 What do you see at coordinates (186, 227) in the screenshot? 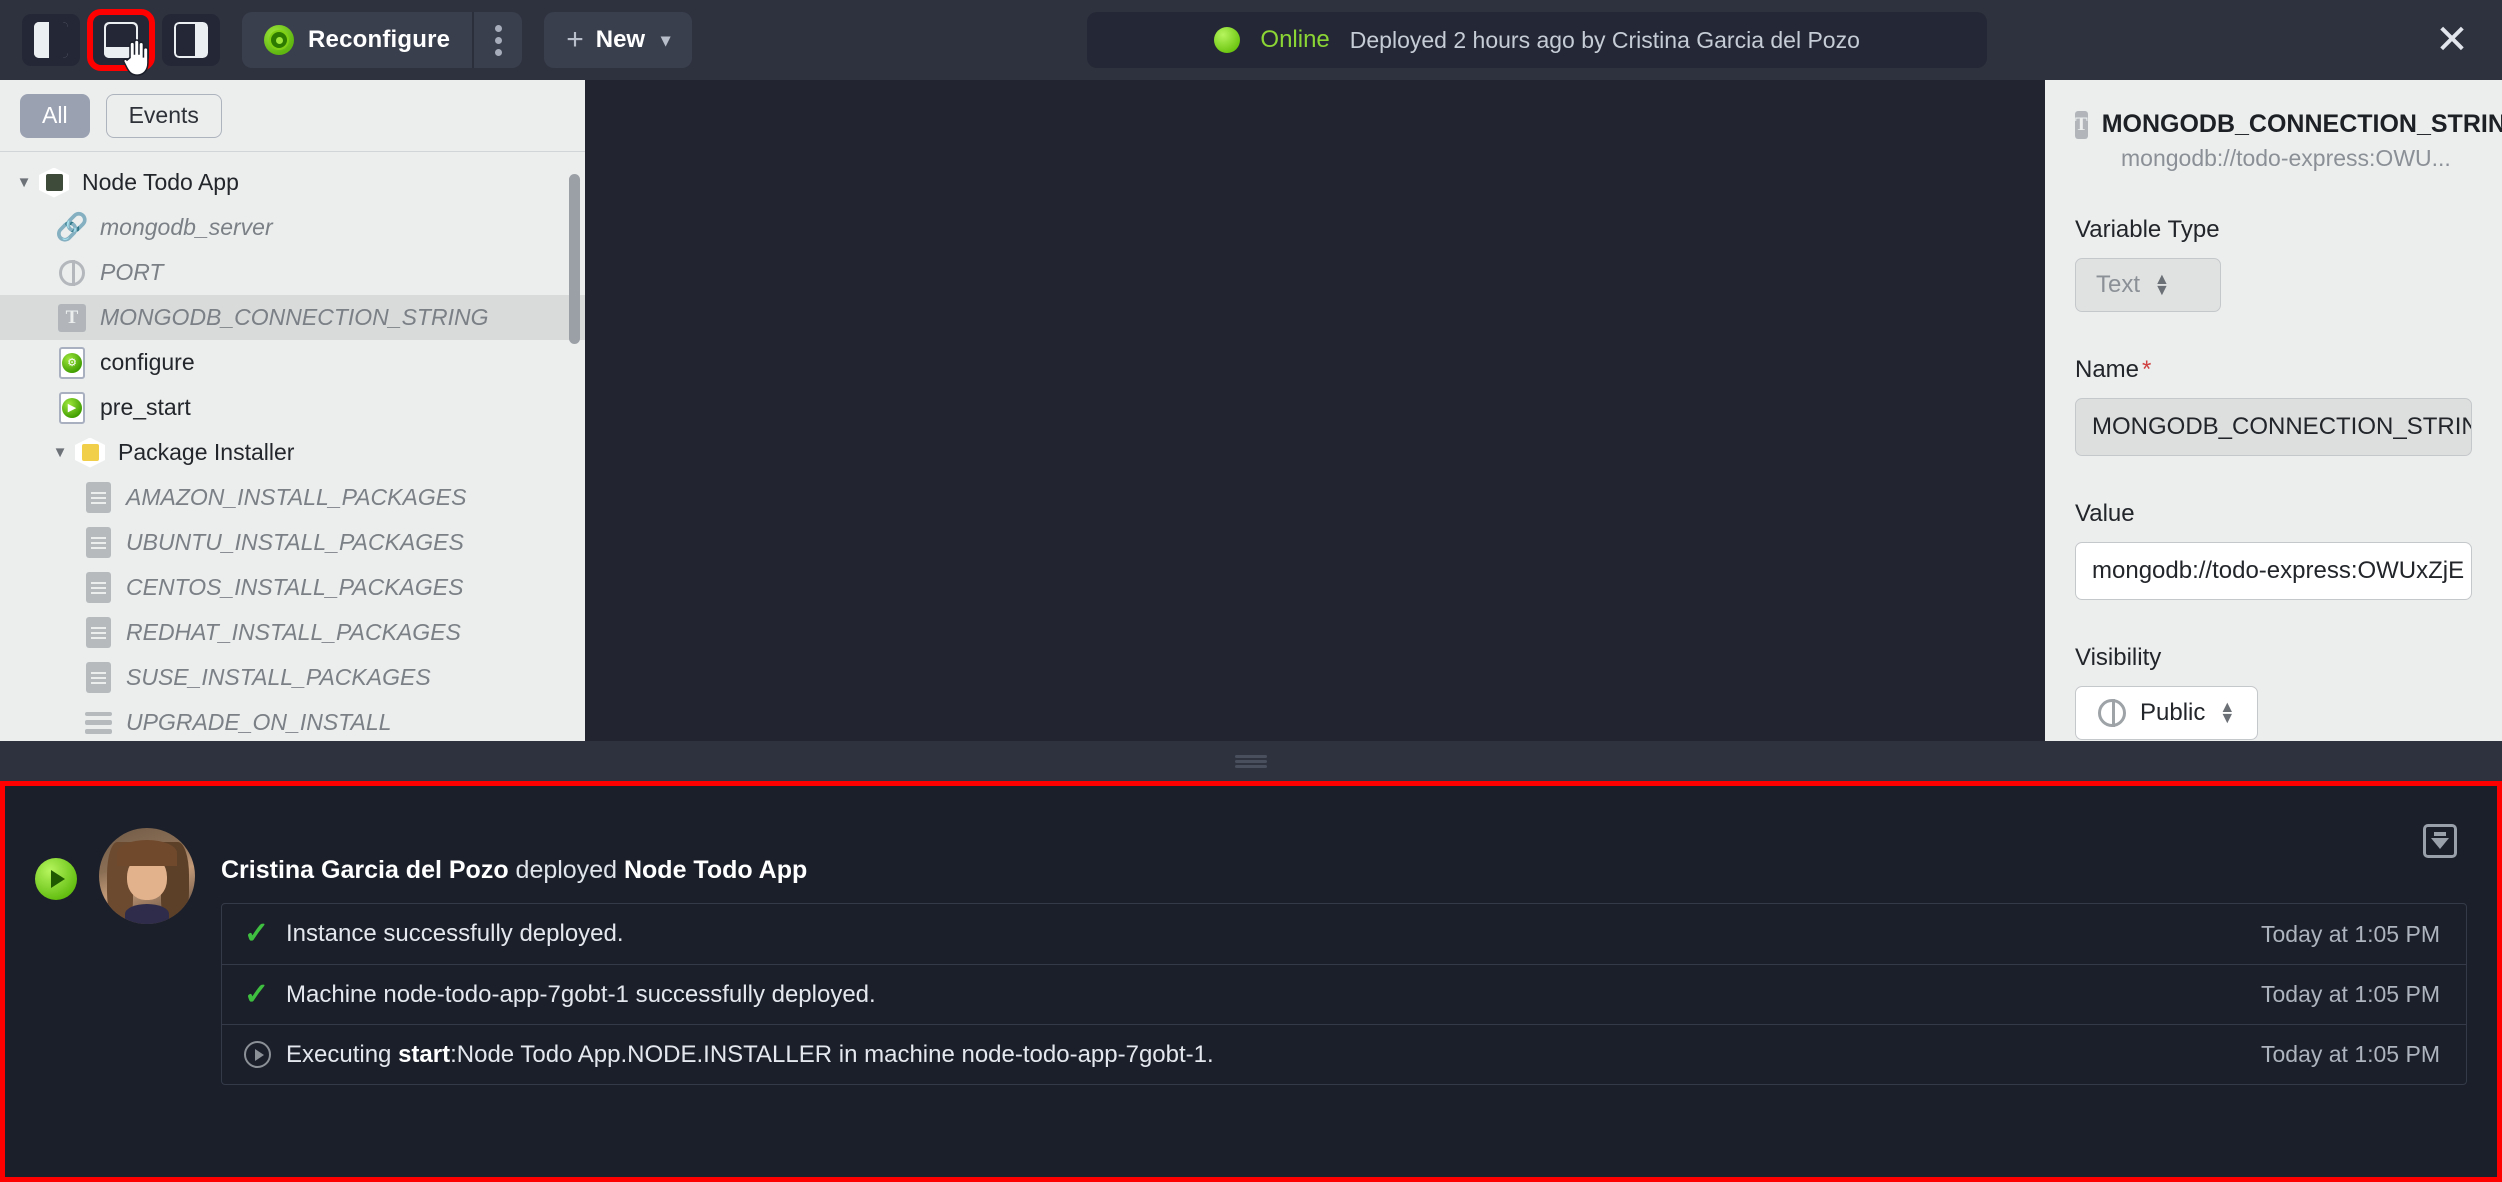
I see `tree-item-label: mongodb_server` at bounding box center [186, 227].